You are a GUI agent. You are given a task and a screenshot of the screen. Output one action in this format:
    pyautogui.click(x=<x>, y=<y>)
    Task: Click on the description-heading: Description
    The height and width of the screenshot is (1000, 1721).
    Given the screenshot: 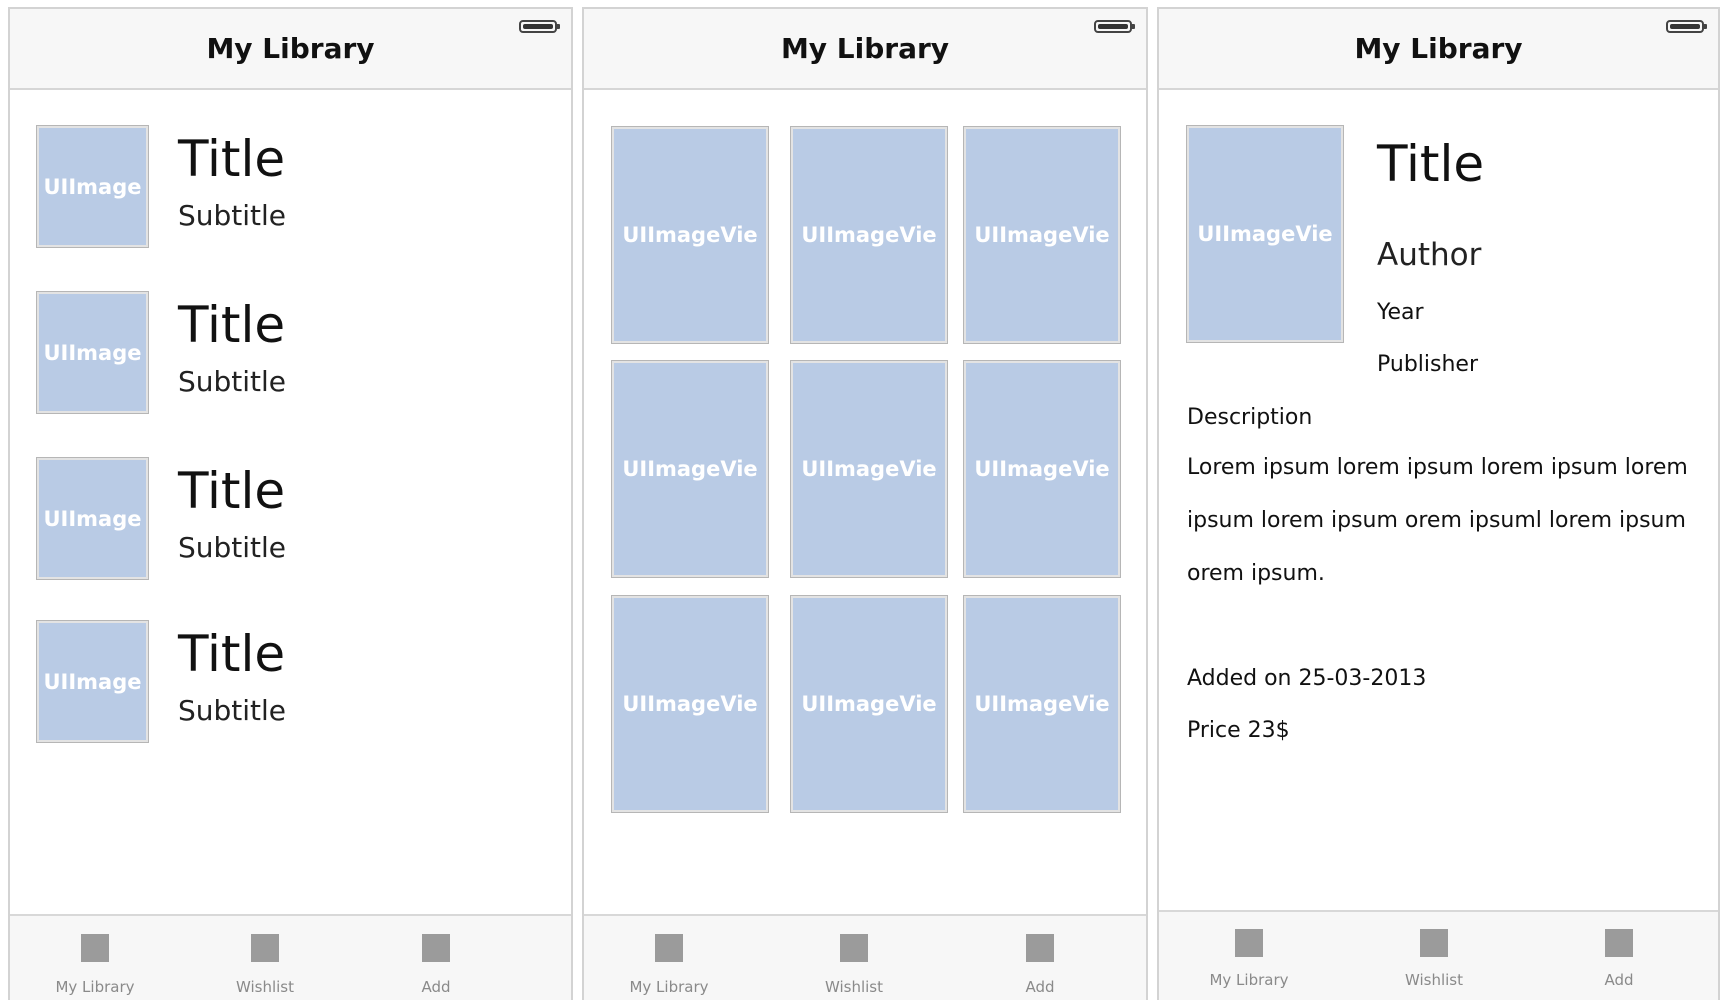 What is the action you would take?
    pyautogui.click(x=1250, y=417)
    